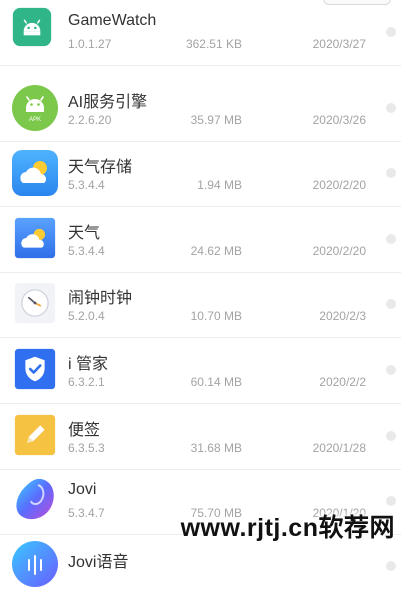 Image resolution: width=401 pixels, height=599 pixels. Describe the element at coordinates (35, 369) in the screenshot. I see `shield-check-icon` at that location.